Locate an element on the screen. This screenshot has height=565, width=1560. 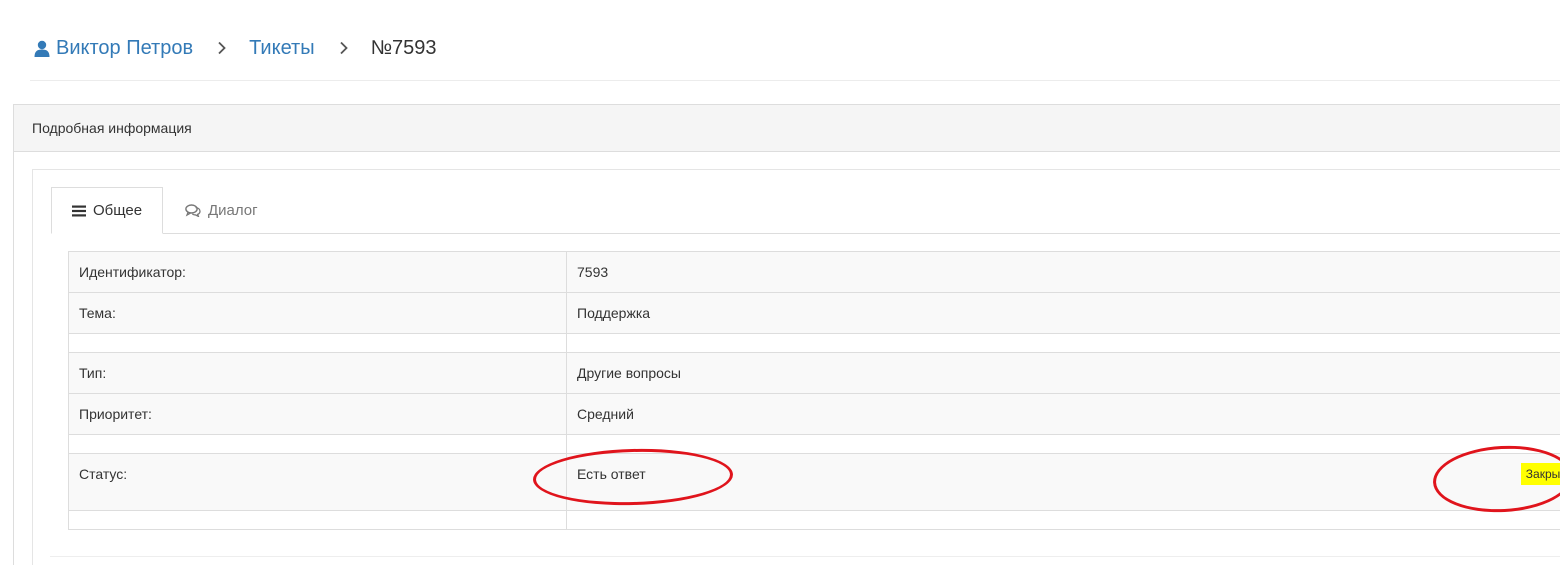
header-divider is located at coordinates (795, 80).